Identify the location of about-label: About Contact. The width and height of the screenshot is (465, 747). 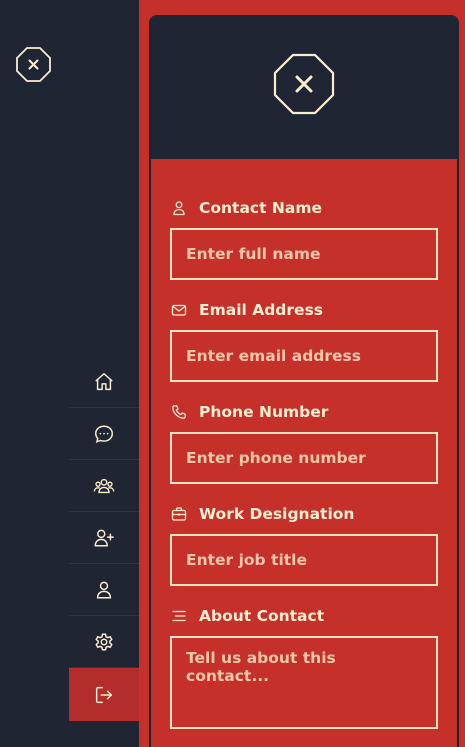
(262, 616).